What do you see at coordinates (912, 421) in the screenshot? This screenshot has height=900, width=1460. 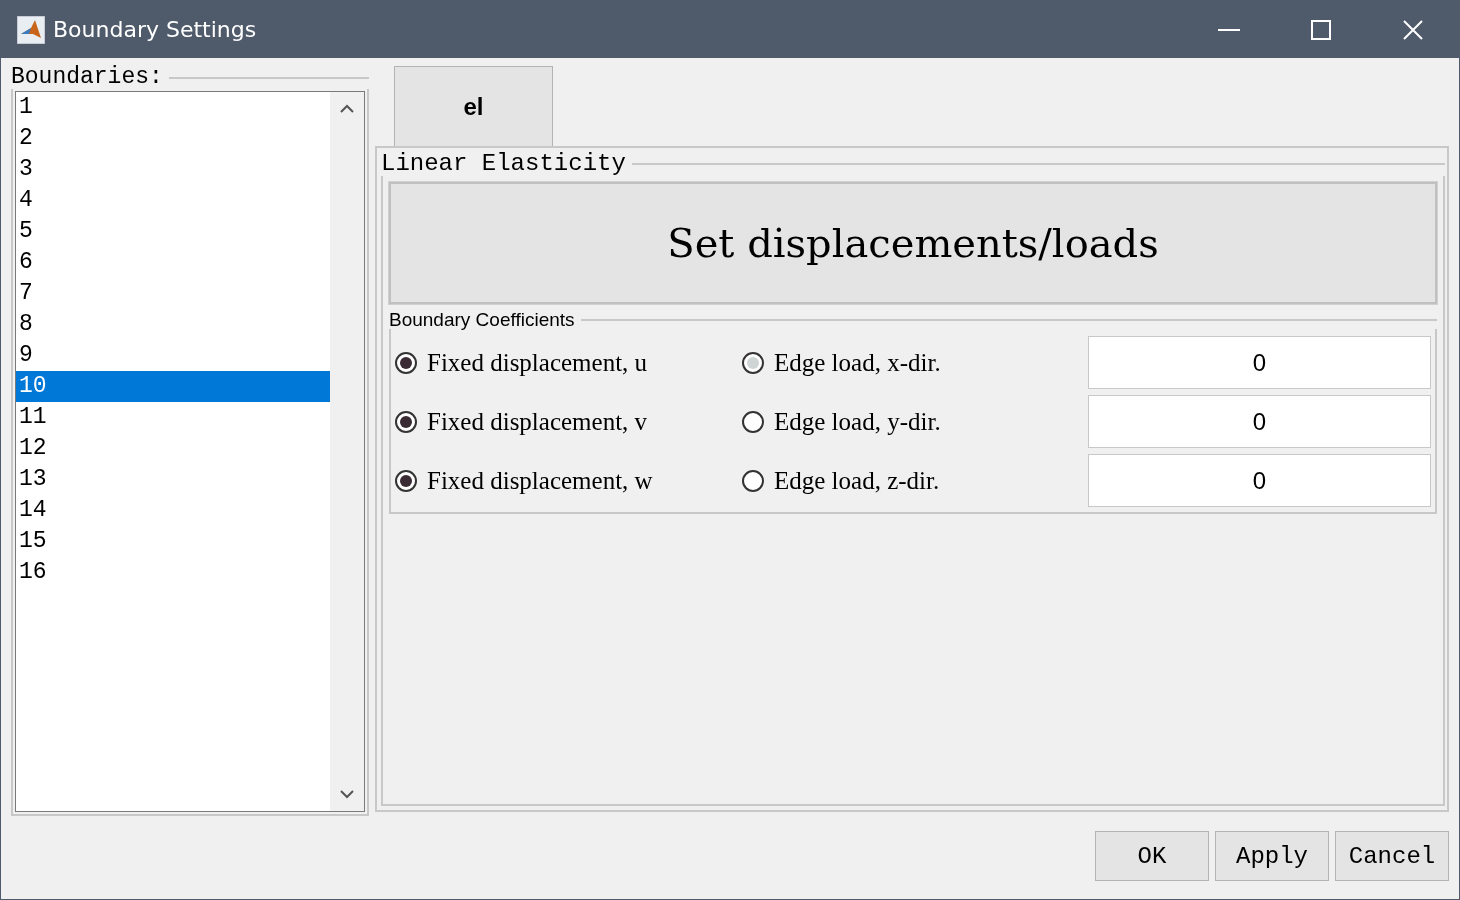 I see `radio-option: Edge load, y-dir.` at bounding box center [912, 421].